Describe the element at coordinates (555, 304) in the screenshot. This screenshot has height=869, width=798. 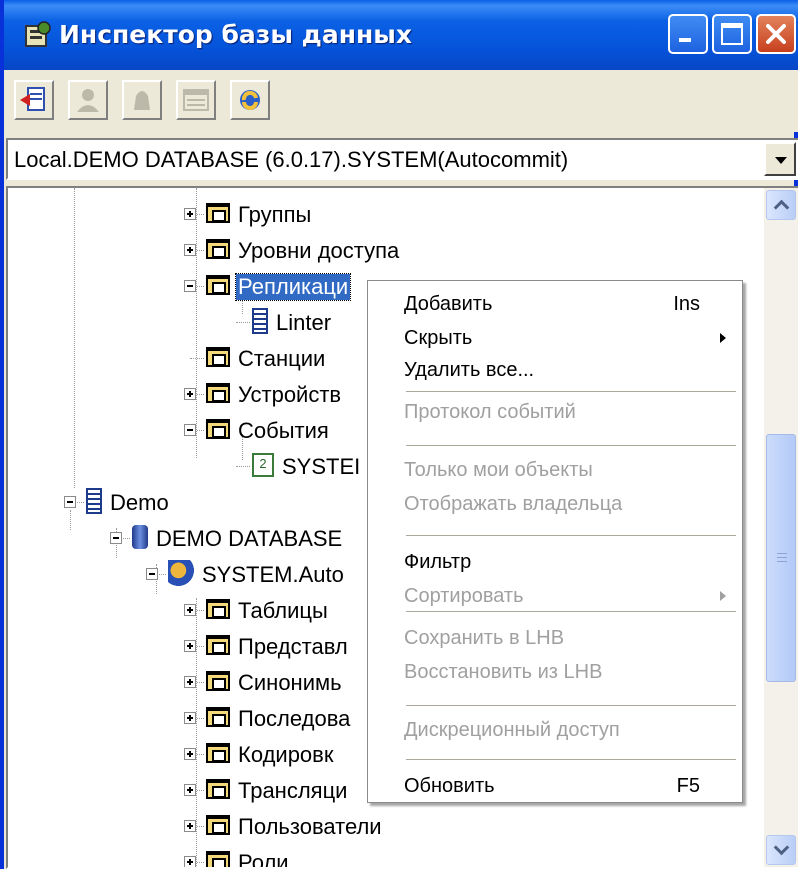
I see `menu-item: Добавить Ins` at that location.